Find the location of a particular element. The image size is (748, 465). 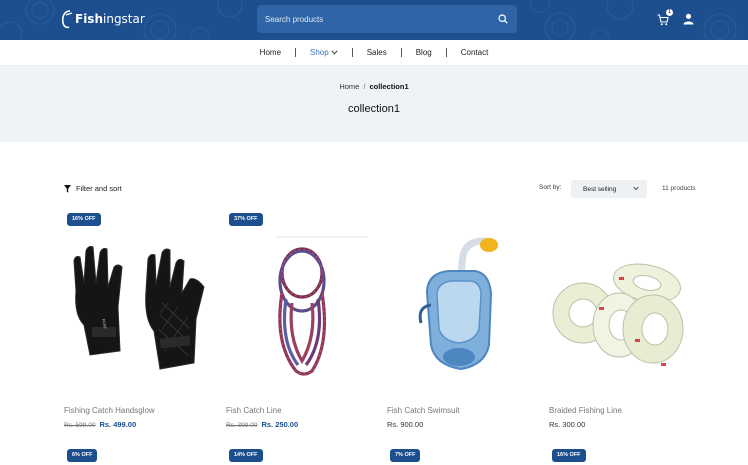

site-header: Fishingstar 1 is located at coordinates (374, 20).